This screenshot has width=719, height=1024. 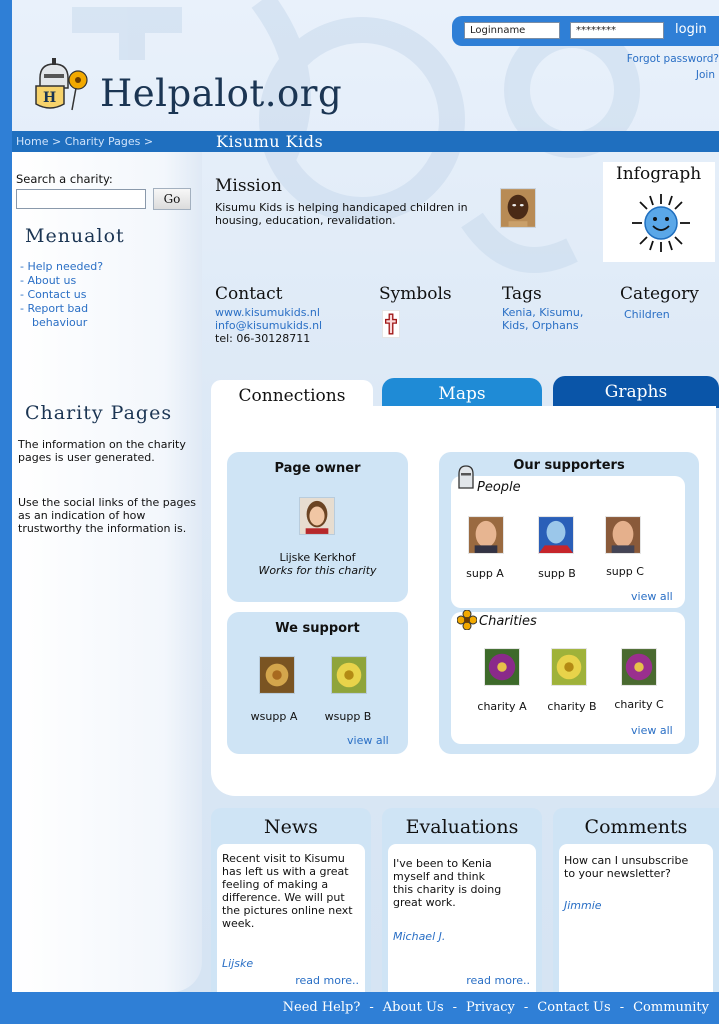 What do you see at coordinates (625, 571) in the screenshot?
I see `supp-c-label: supp C` at bounding box center [625, 571].